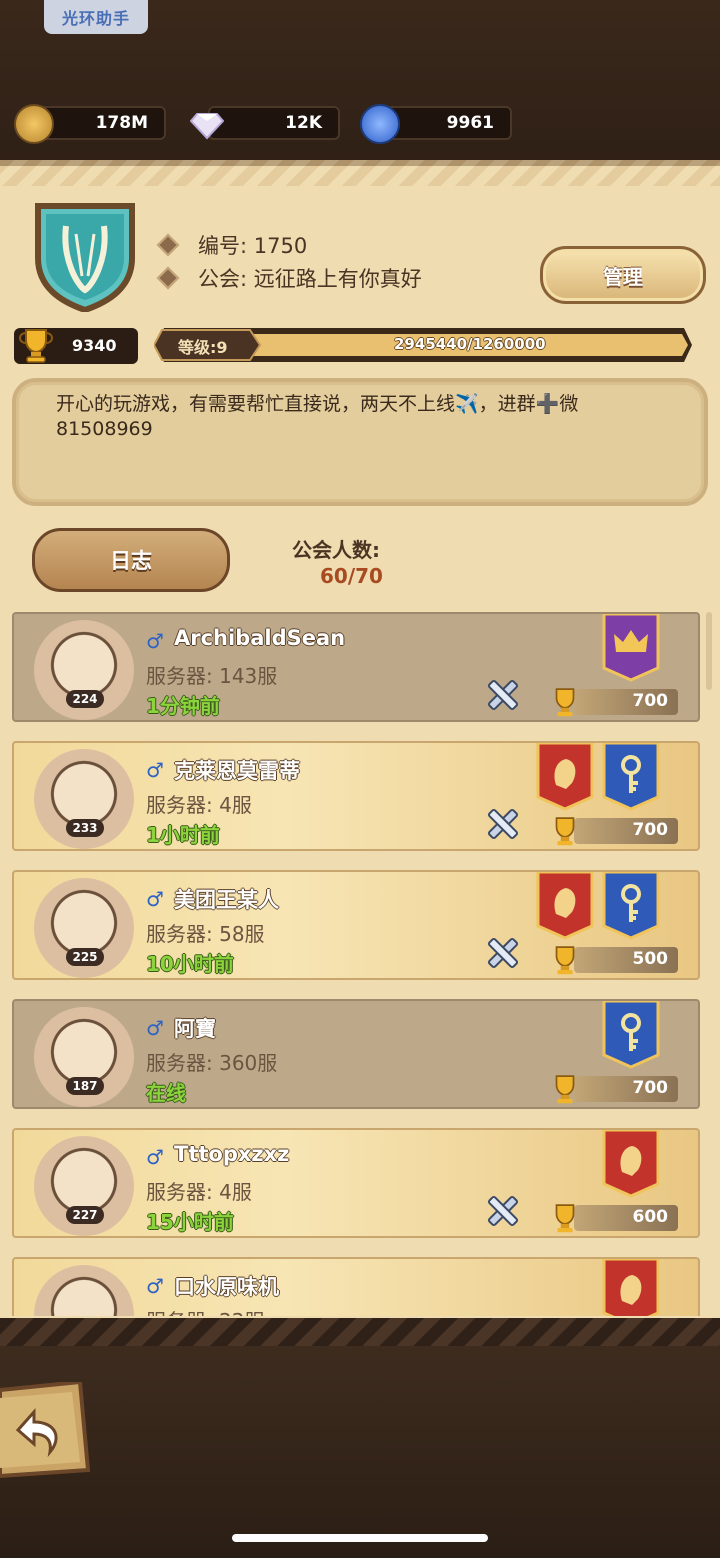  What do you see at coordinates (356, 796) in the screenshot?
I see `member-row: 233 ♂ 克莱恩莫雷蒂服务器: 4服 1小时前 700` at bounding box center [356, 796].